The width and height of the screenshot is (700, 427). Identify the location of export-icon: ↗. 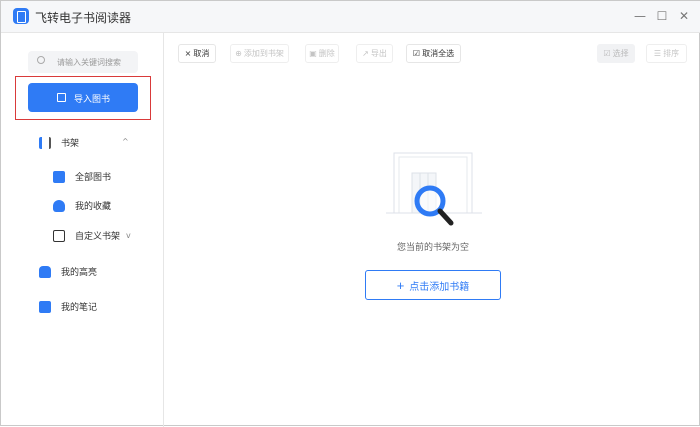
(365, 53).